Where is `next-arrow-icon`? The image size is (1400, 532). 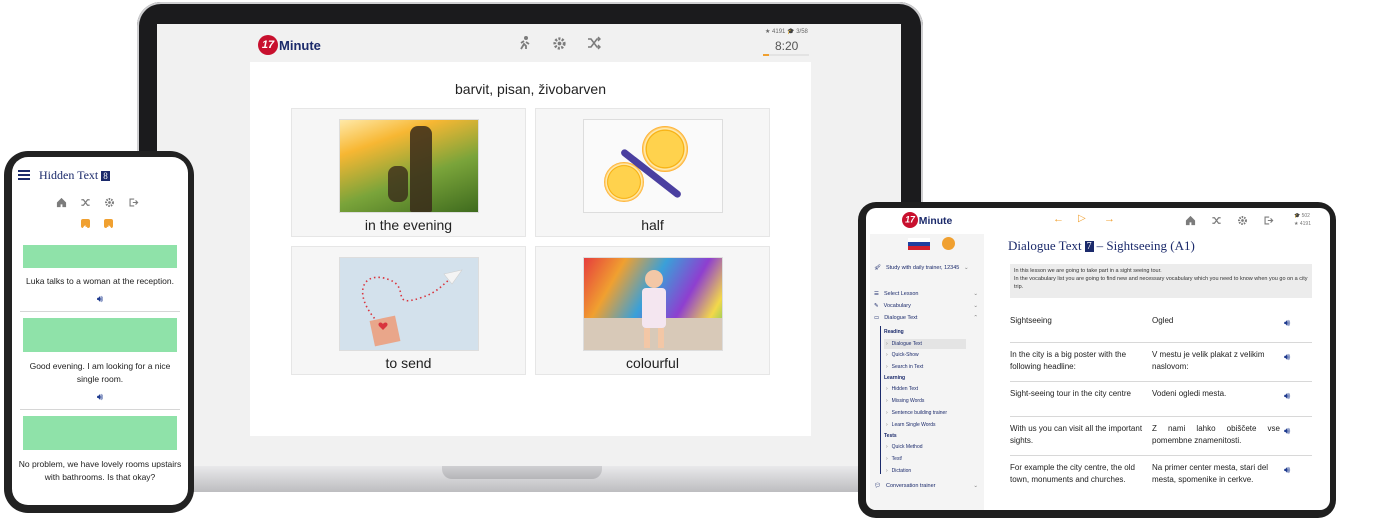
next-arrow-icon is located at coordinates (108, 224).